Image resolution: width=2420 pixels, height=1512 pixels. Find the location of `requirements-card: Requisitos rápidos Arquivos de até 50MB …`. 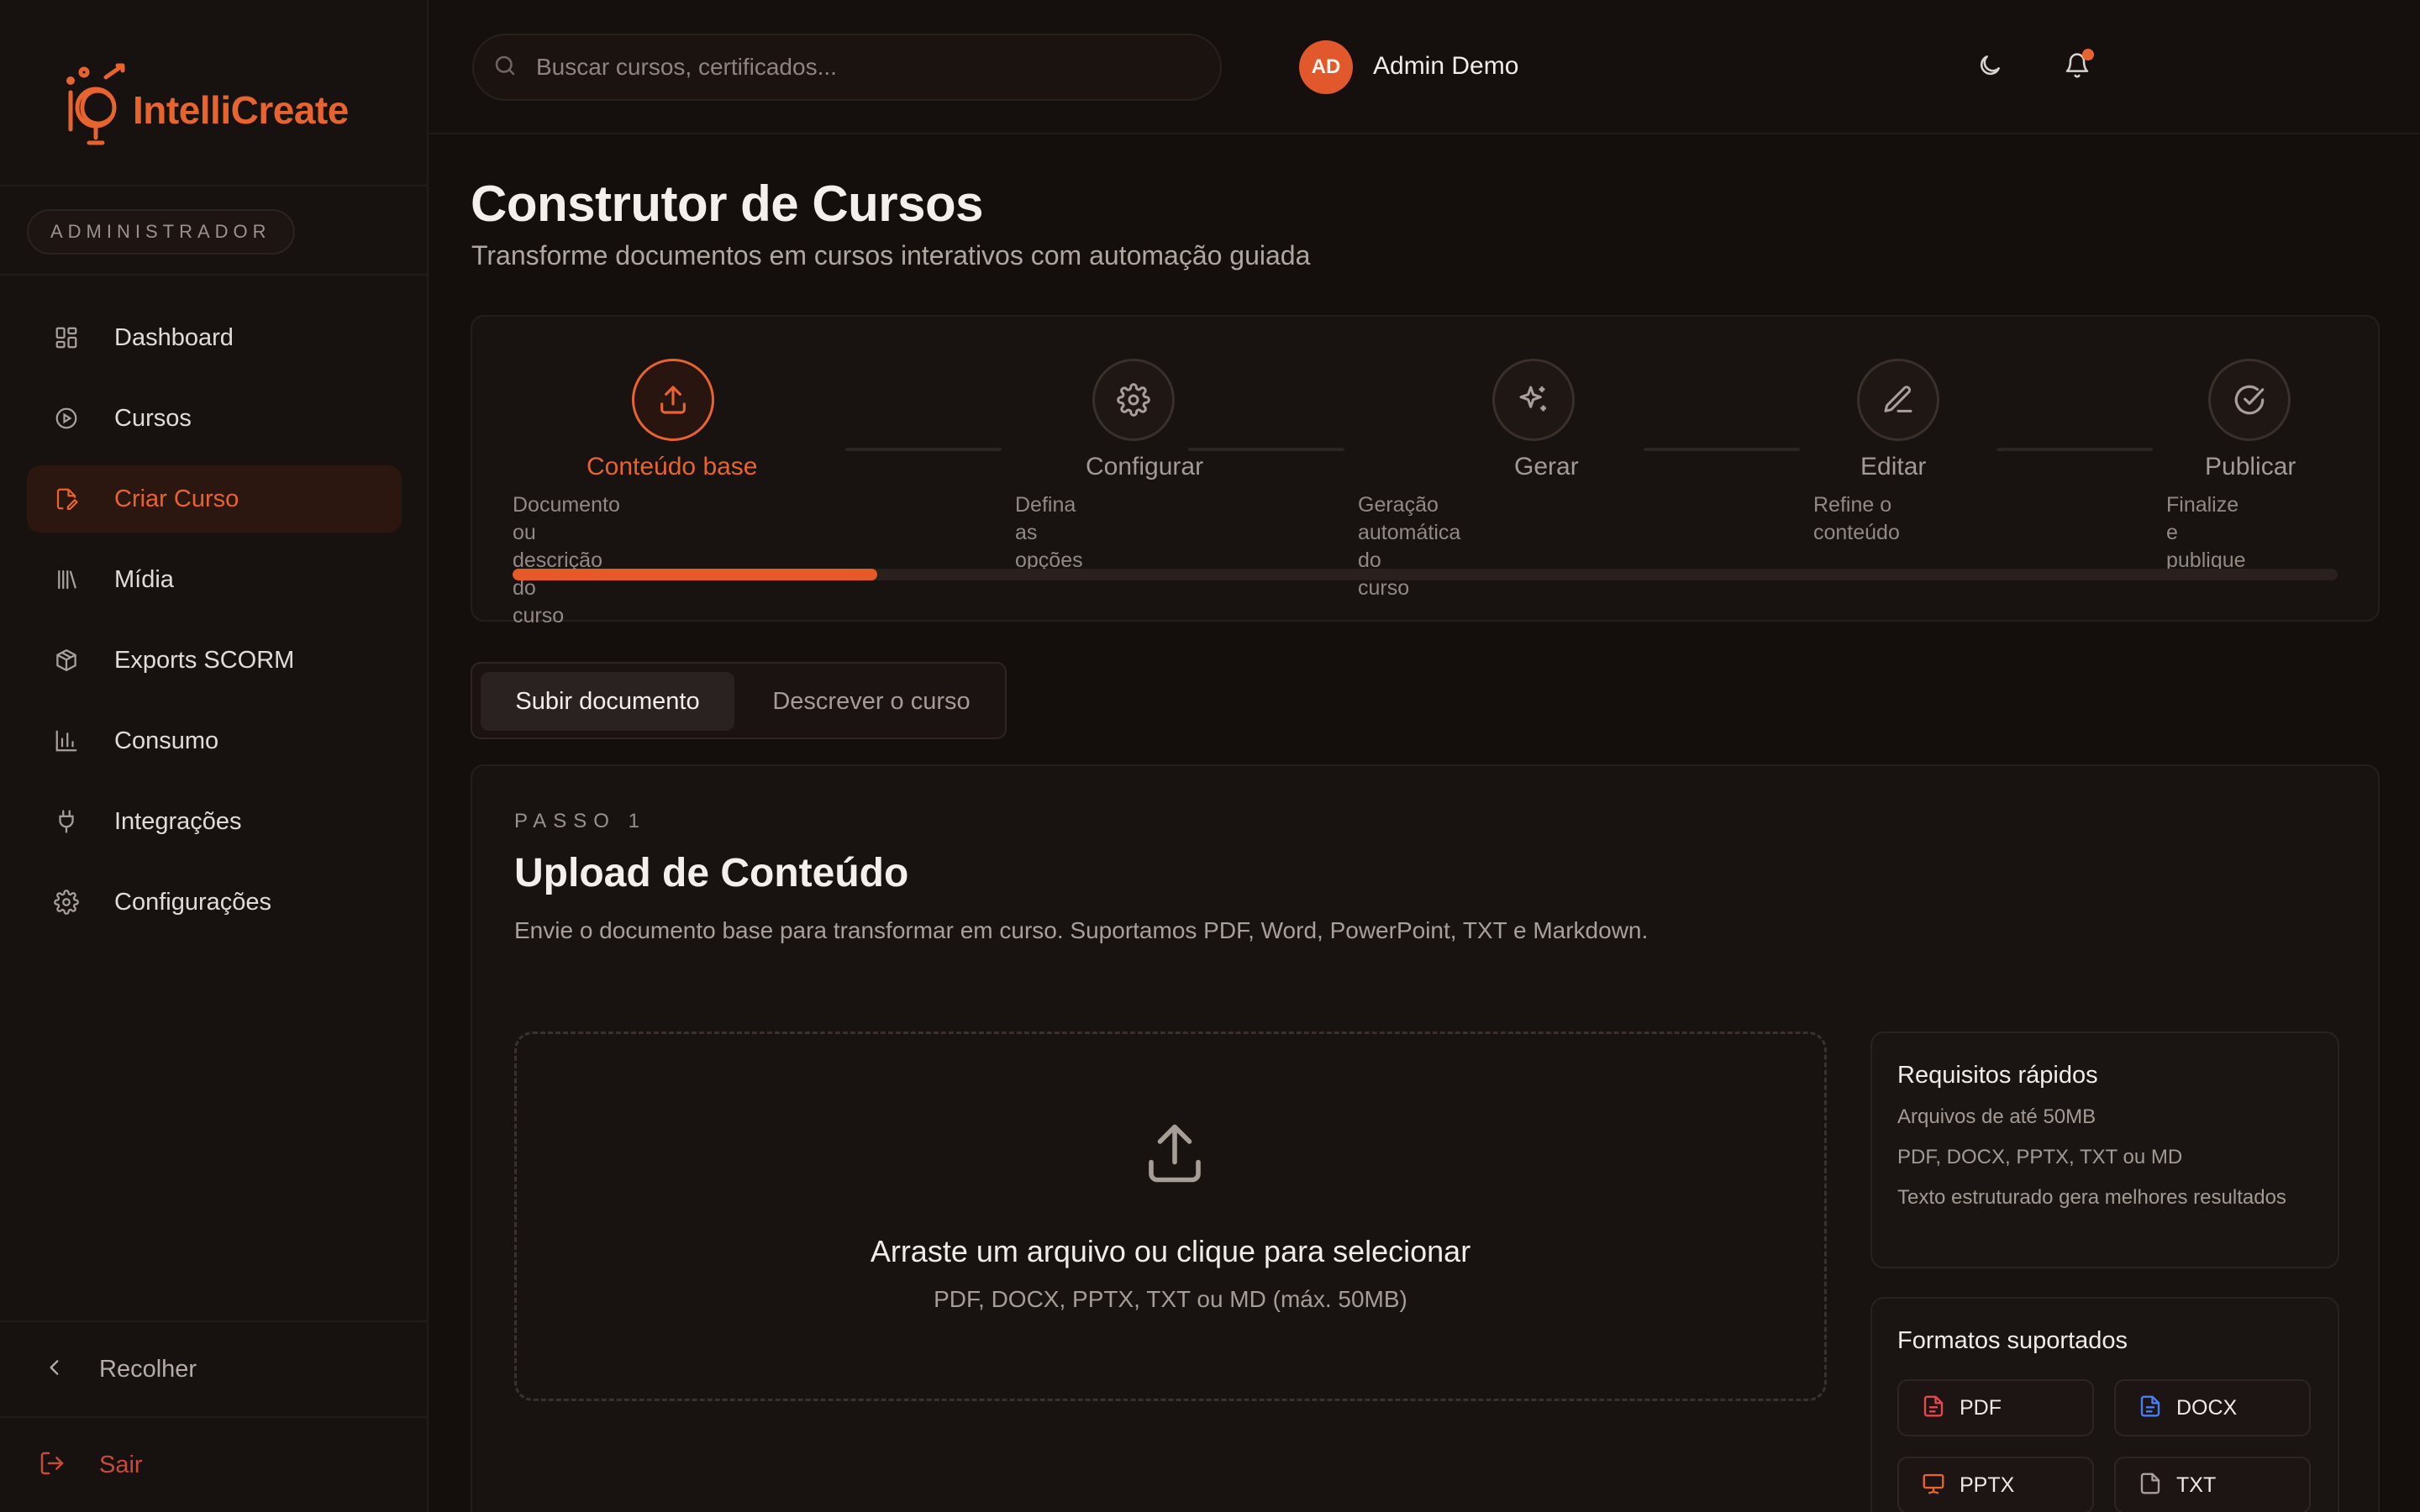

requirements-card: Requisitos rápidos Arquivos de até 50MB … is located at coordinates (2104, 1150).